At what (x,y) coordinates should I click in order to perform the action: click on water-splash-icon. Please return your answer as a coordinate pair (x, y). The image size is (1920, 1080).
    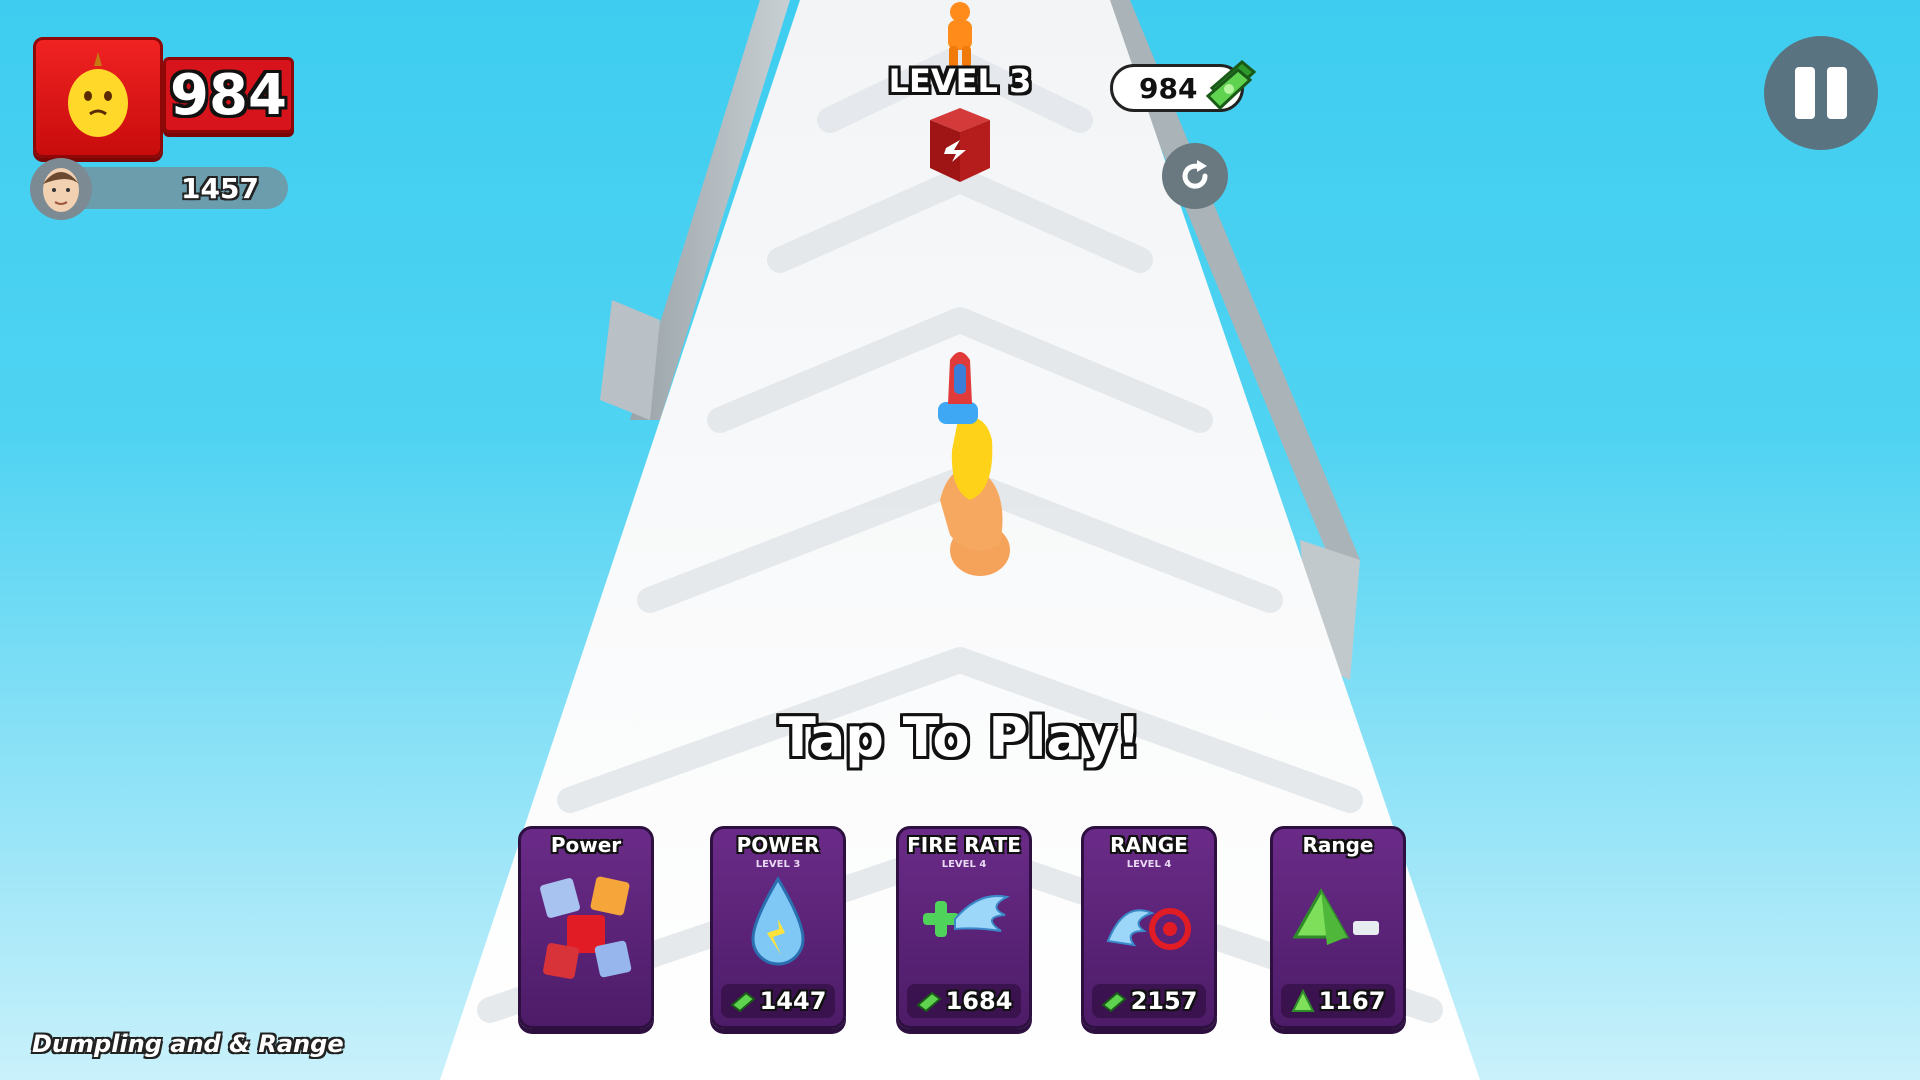
    Looking at the image, I should click on (966, 916).